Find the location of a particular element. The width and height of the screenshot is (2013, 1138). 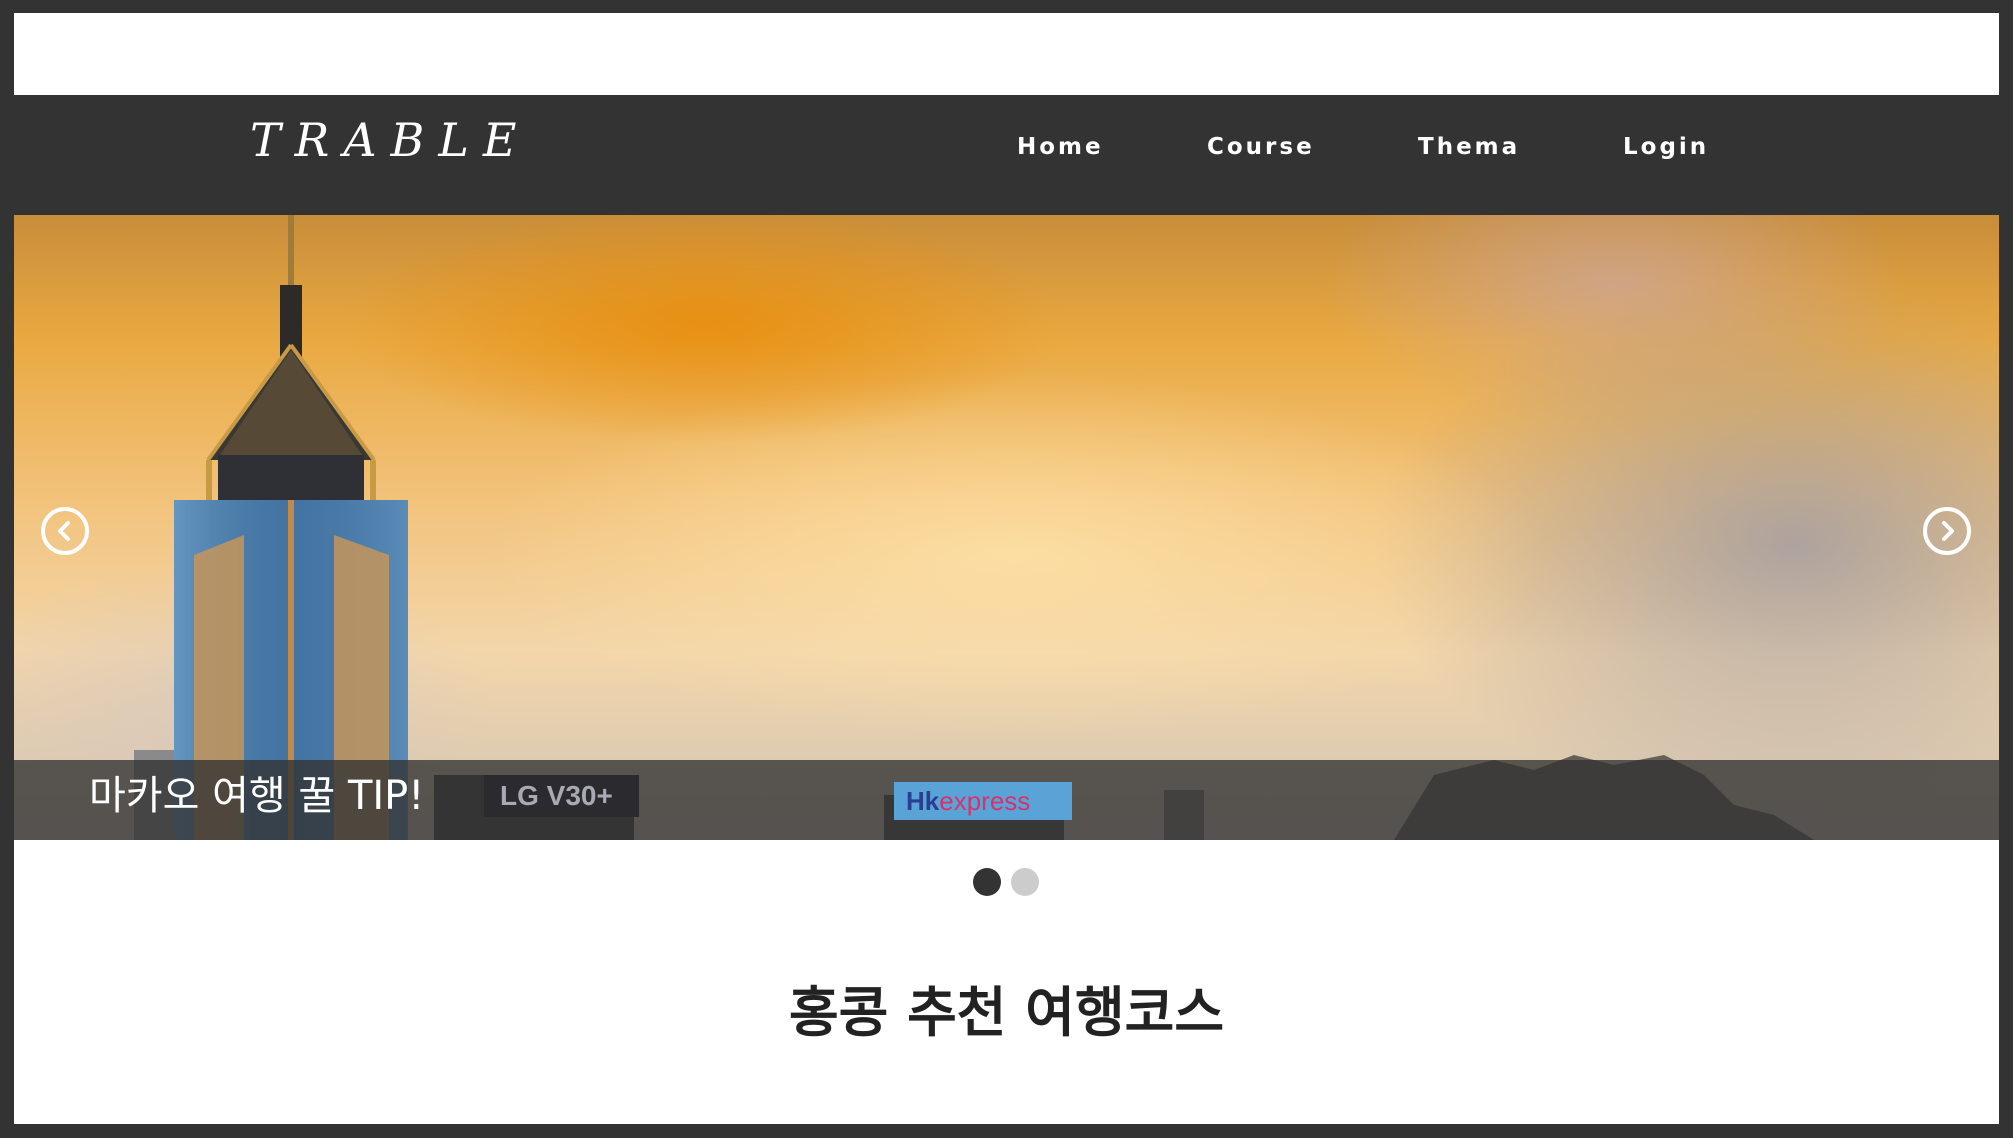

chevron-right-icon is located at coordinates (1948, 531).